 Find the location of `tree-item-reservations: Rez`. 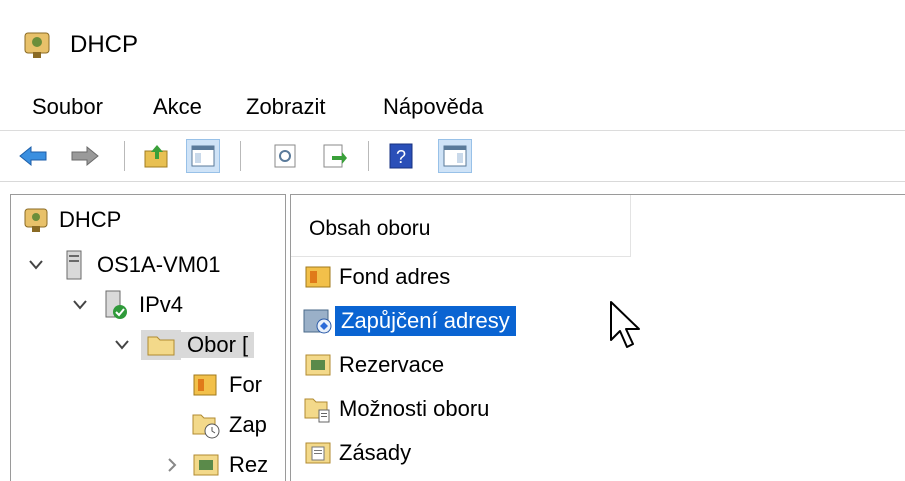

tree-item-reservations: Rez is located at coordinates (214, 464).